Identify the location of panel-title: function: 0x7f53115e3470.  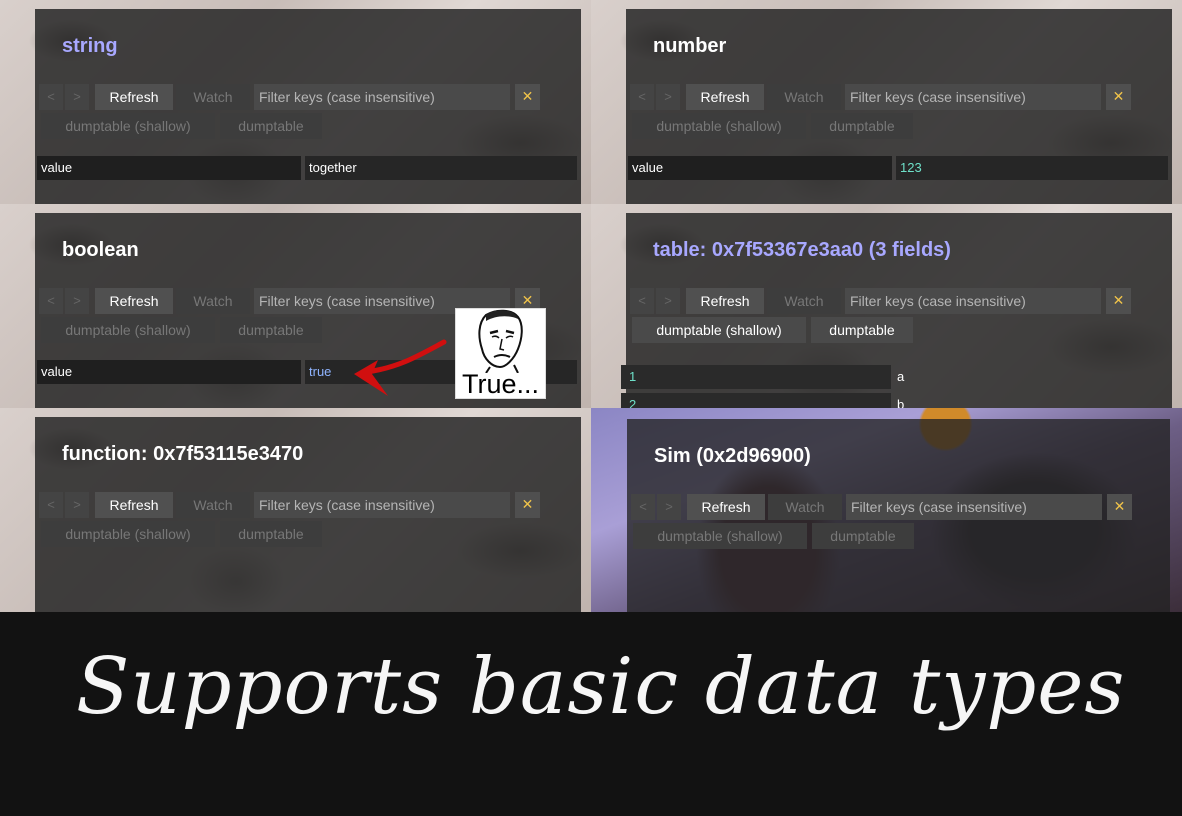
(183, 454).